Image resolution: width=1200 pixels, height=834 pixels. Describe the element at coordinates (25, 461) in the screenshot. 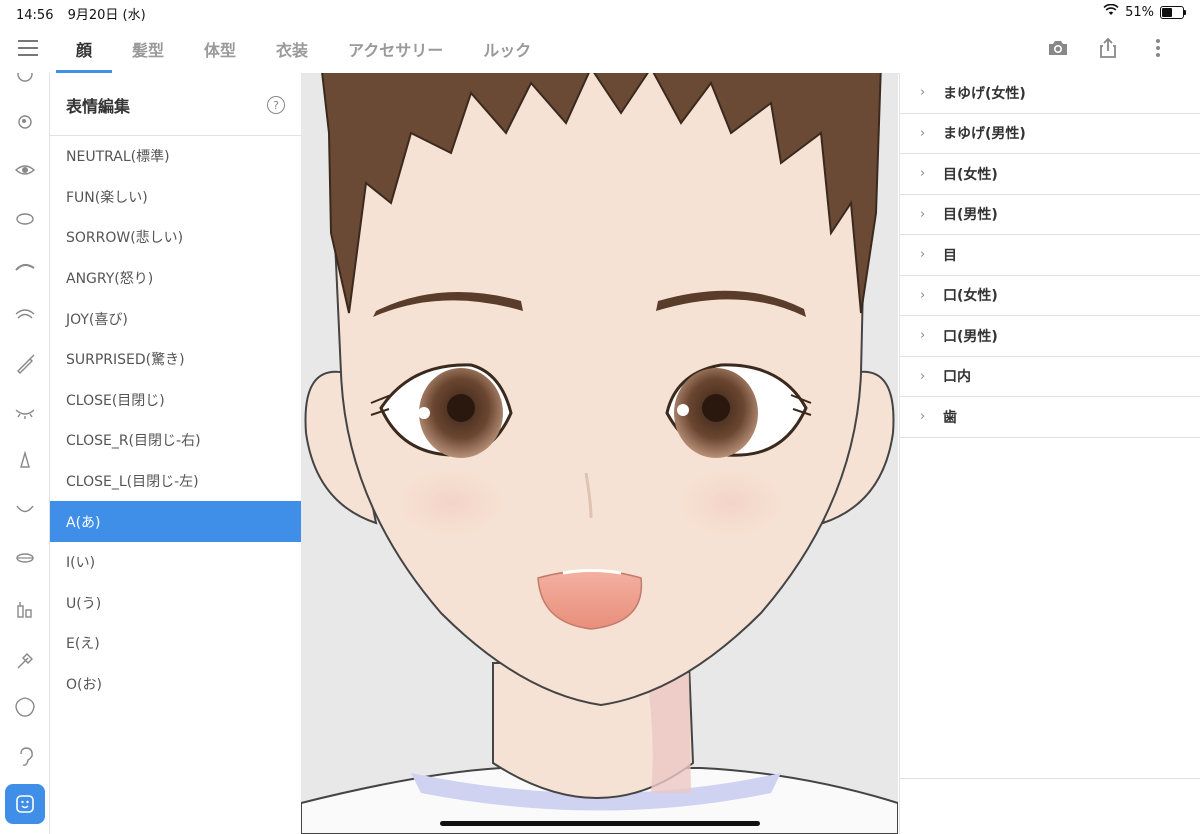

I see `nose-icon` at that location.